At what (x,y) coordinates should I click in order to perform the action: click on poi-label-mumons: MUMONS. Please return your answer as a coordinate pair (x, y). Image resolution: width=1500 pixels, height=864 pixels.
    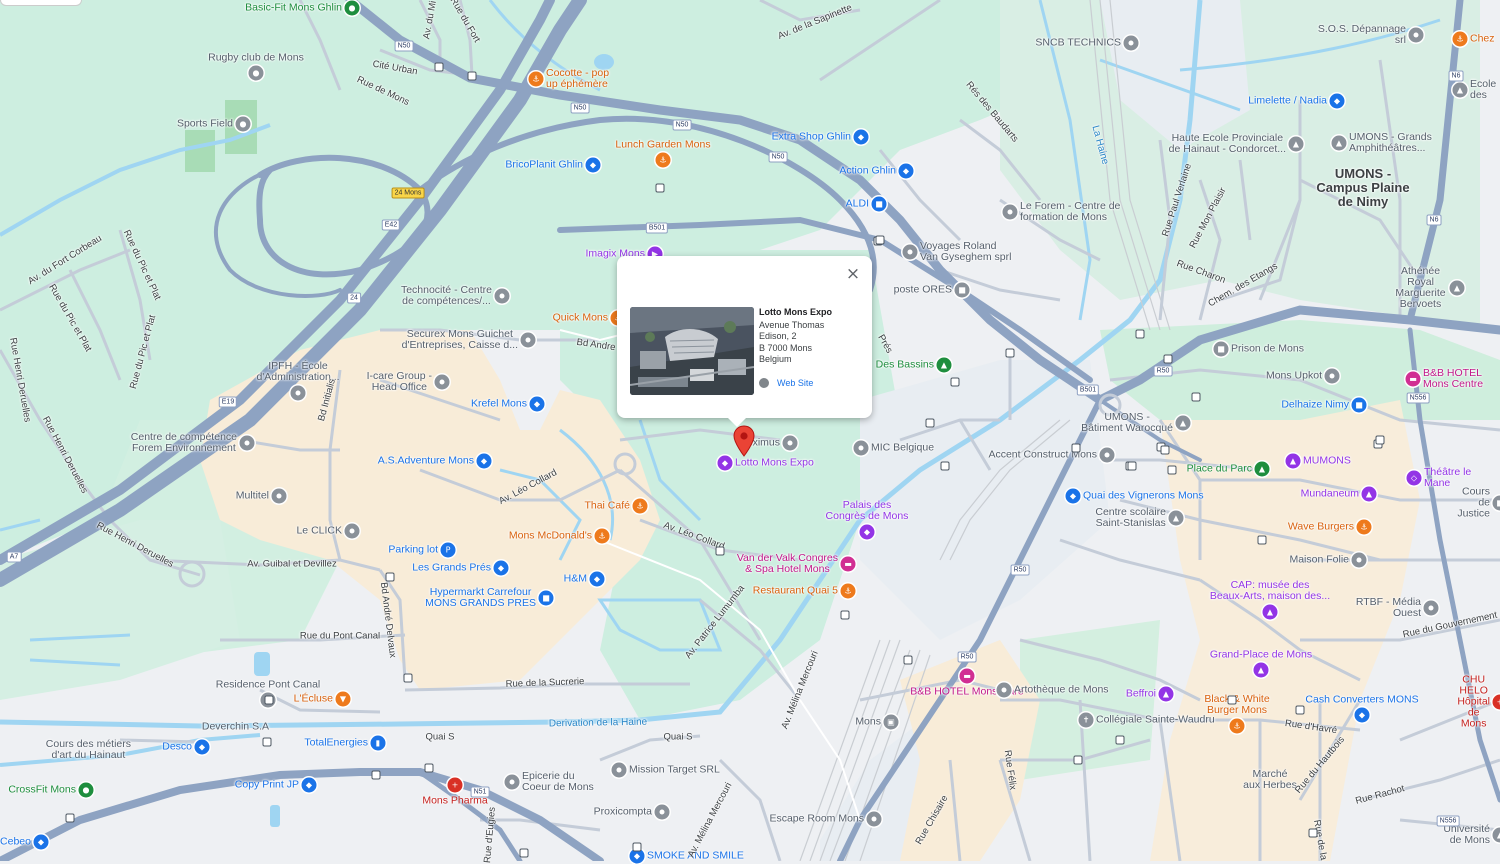
    Looking at the image, I should click on (1327, 461).